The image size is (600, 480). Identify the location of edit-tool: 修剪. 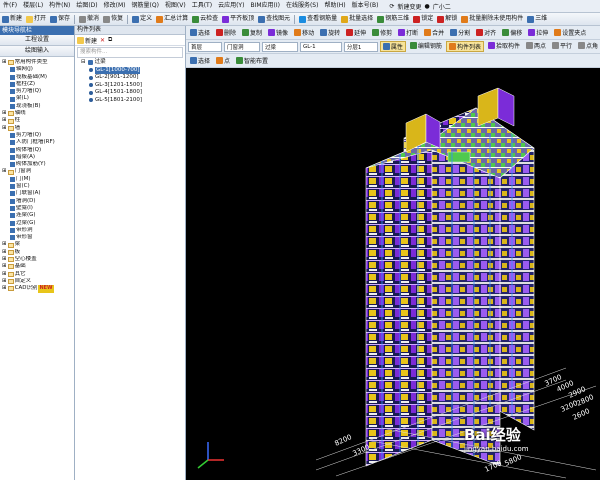
(382, 32).